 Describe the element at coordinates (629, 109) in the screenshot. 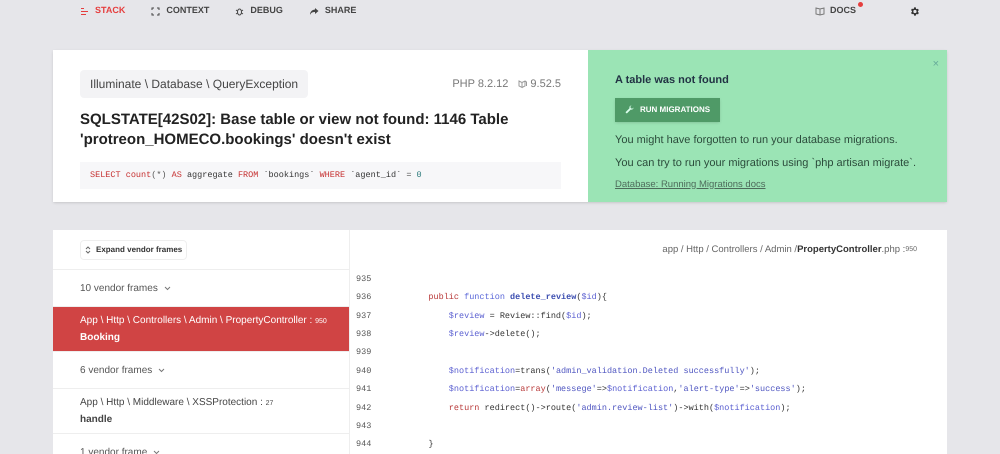

I see `wrench-icon` at that location.